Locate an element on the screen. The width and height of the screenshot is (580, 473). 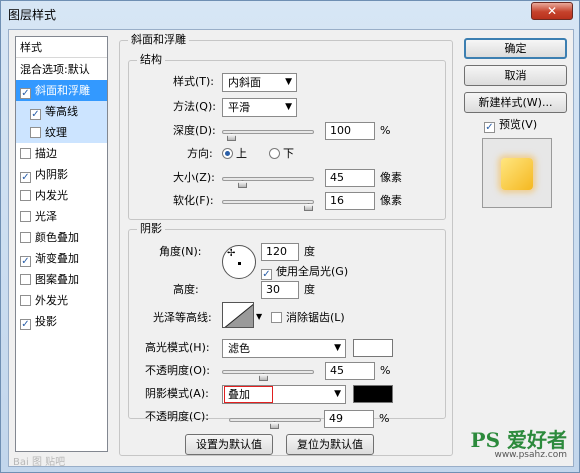
global-light-checkbox: ✓ is located at coordinates (266, 274).